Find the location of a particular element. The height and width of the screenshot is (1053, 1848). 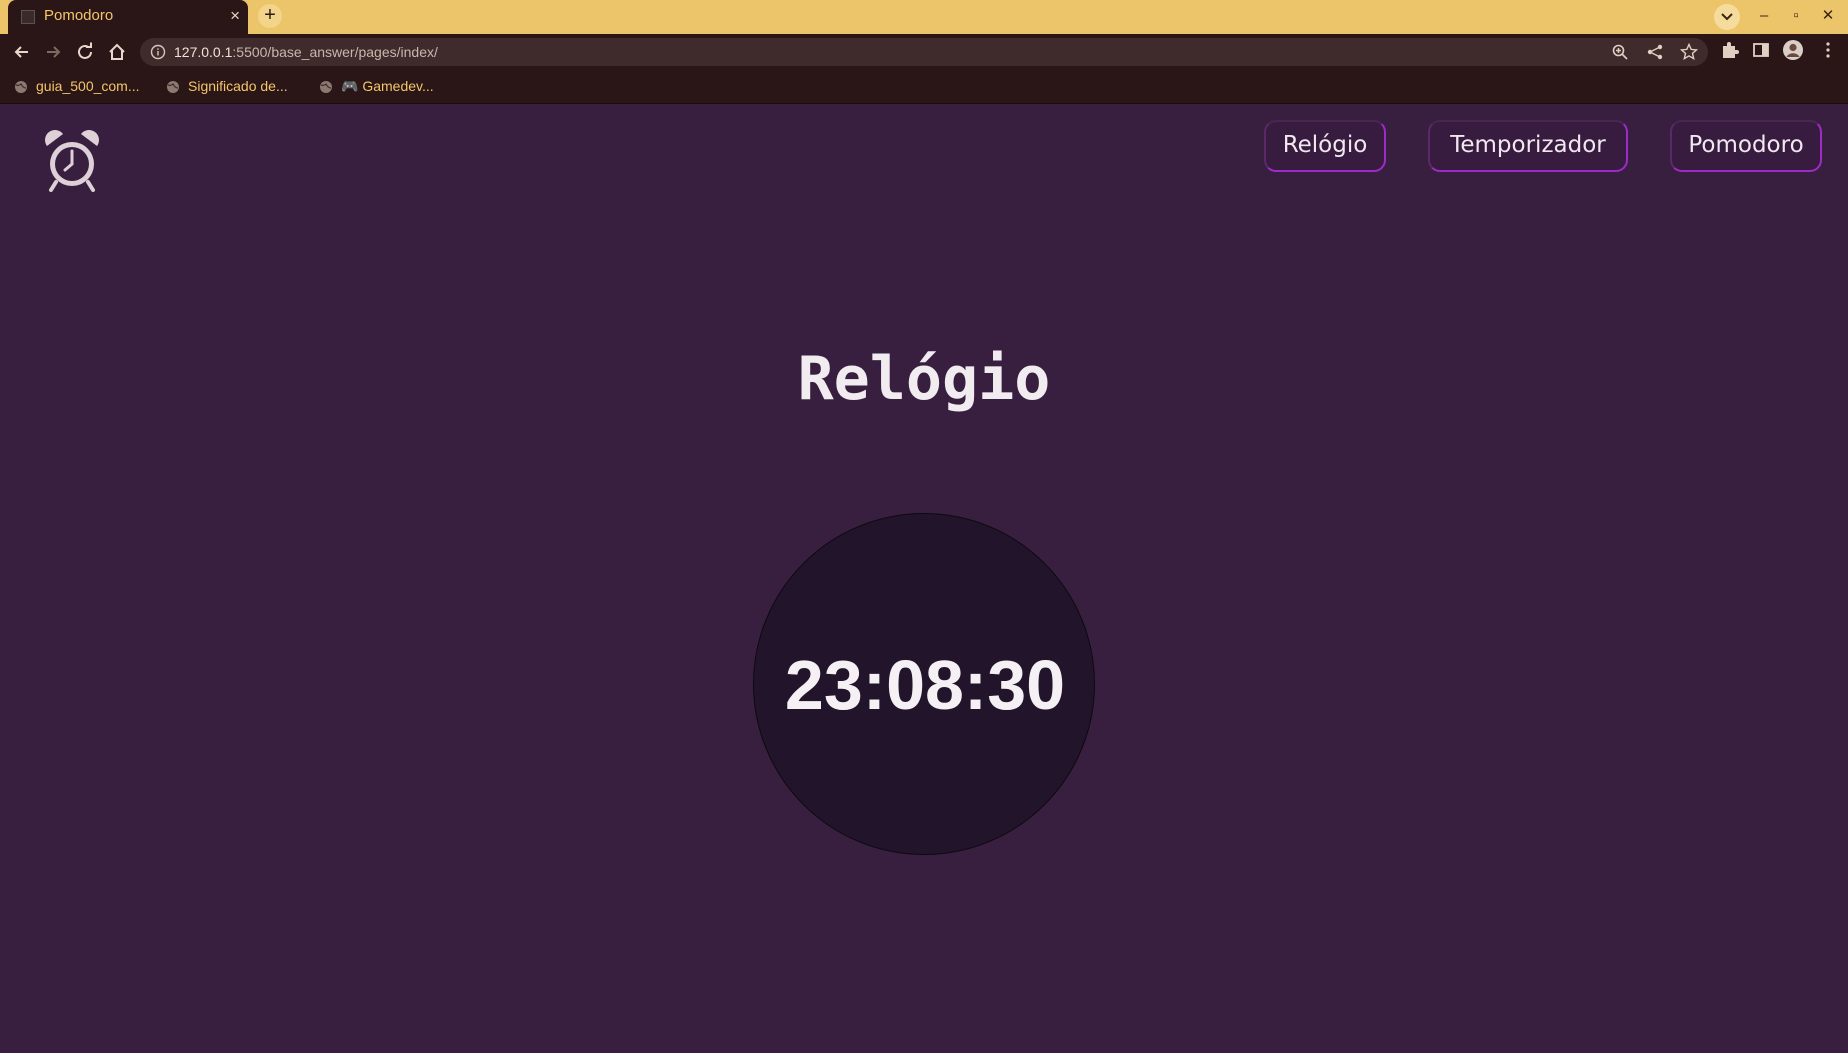

browser-menu-button is located at coordinates (1828, 52).